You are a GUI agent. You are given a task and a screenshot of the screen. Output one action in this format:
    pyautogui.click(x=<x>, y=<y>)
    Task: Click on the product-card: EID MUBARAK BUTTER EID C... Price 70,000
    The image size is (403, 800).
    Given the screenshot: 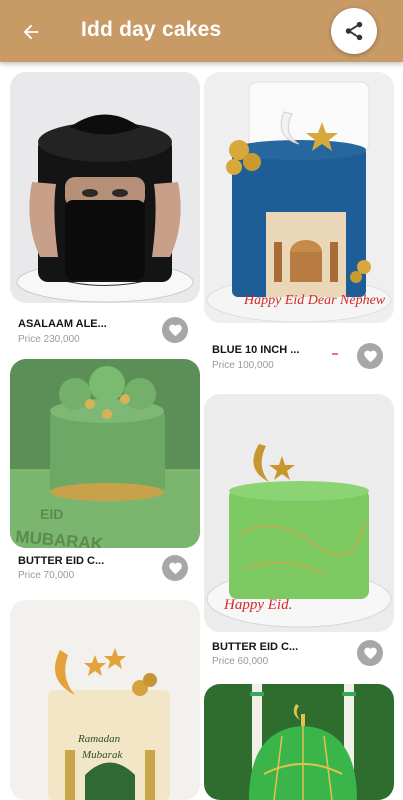 What is the action you would take?
    pyautogui.click(x=105, y=474)
    